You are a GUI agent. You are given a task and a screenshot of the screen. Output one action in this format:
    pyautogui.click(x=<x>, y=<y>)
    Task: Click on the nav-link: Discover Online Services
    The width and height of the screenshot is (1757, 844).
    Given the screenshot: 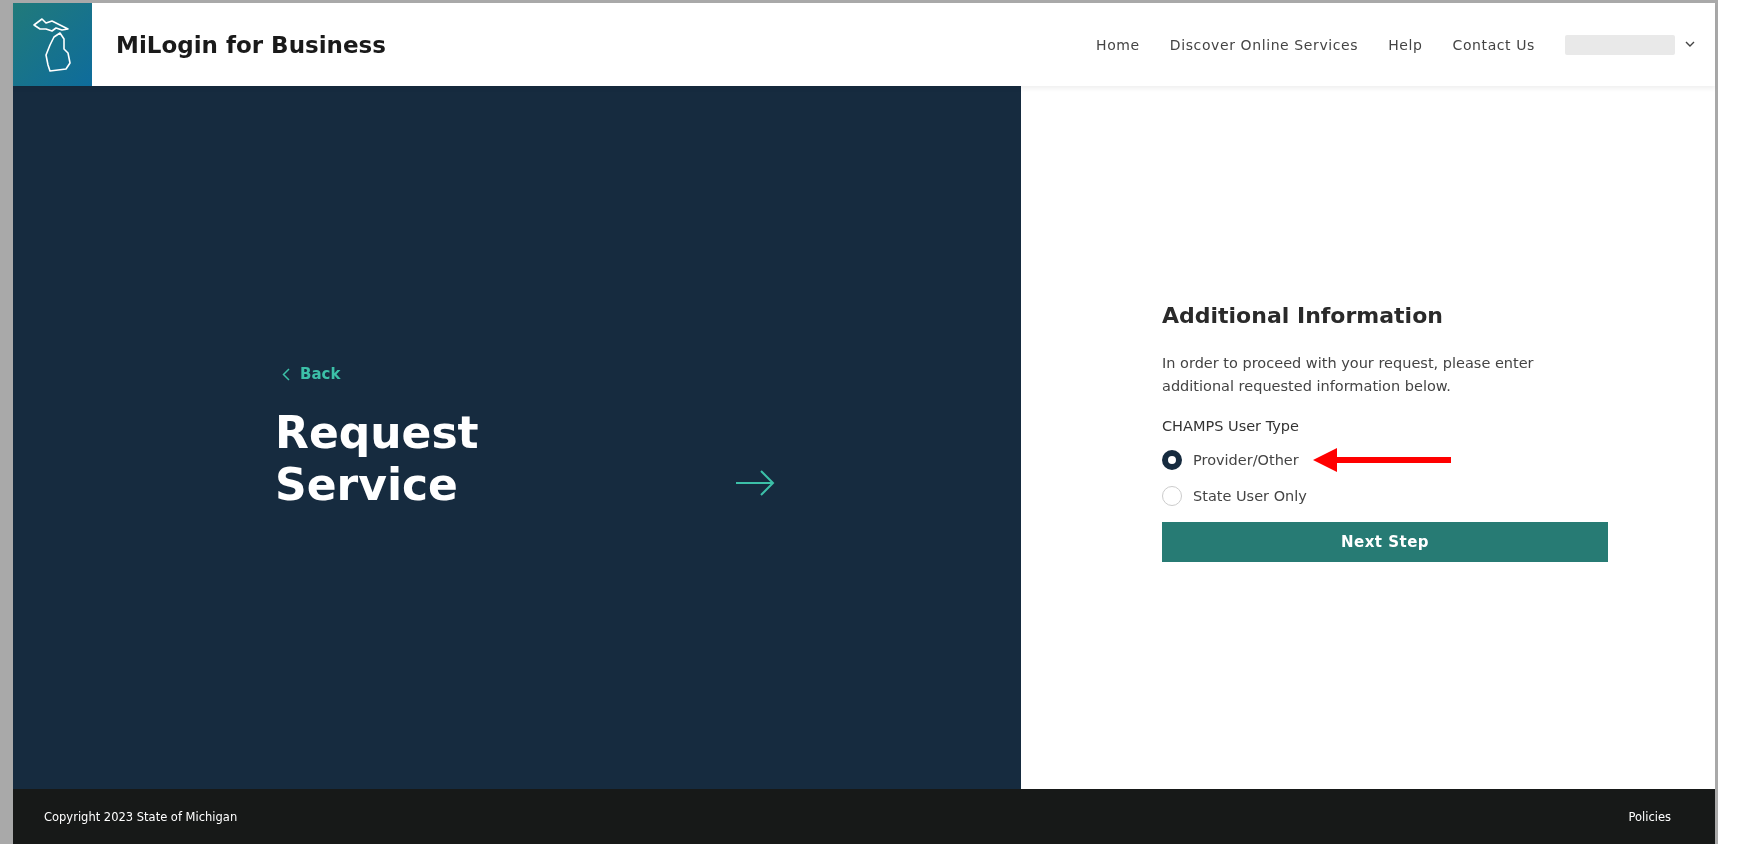 What is the action you would take?
    pyautogui.click(x=1264, y=44)
    